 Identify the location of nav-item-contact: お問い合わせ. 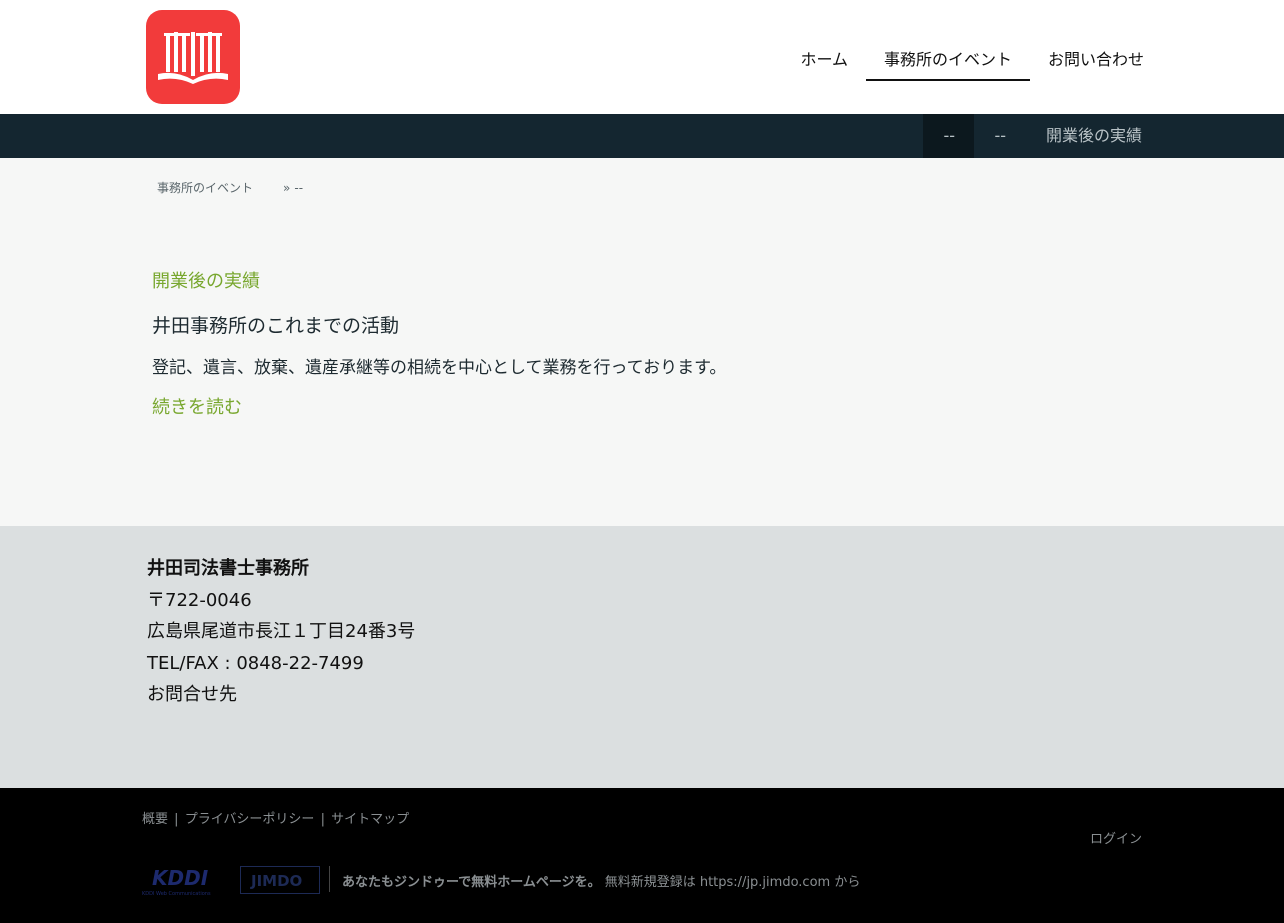
(1087, 58).